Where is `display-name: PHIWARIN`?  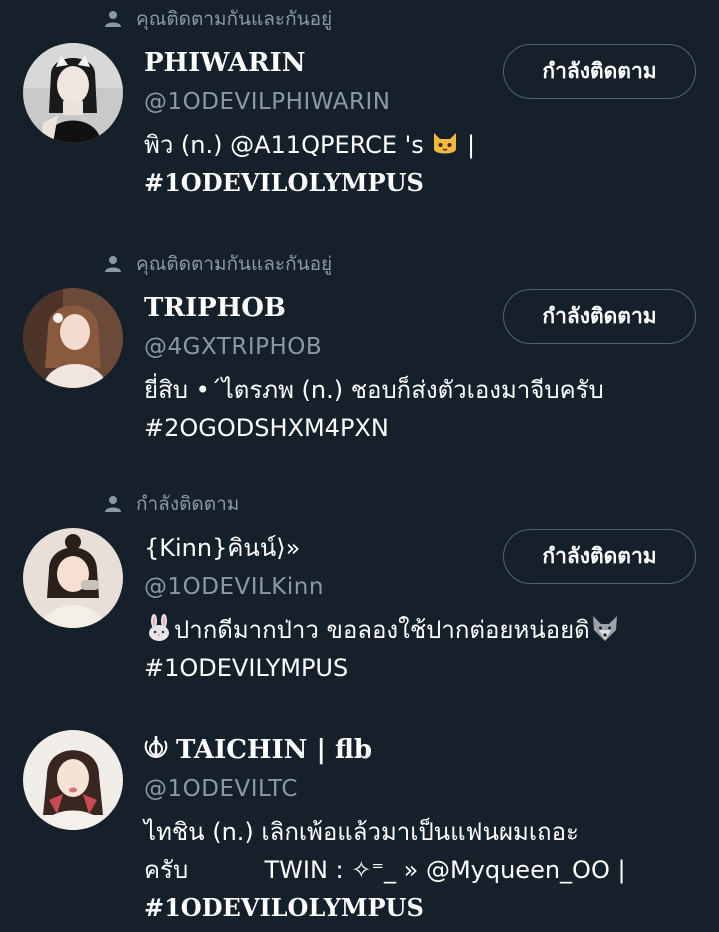 display-name: PHIWARIN is located at coordinates (225, 63).